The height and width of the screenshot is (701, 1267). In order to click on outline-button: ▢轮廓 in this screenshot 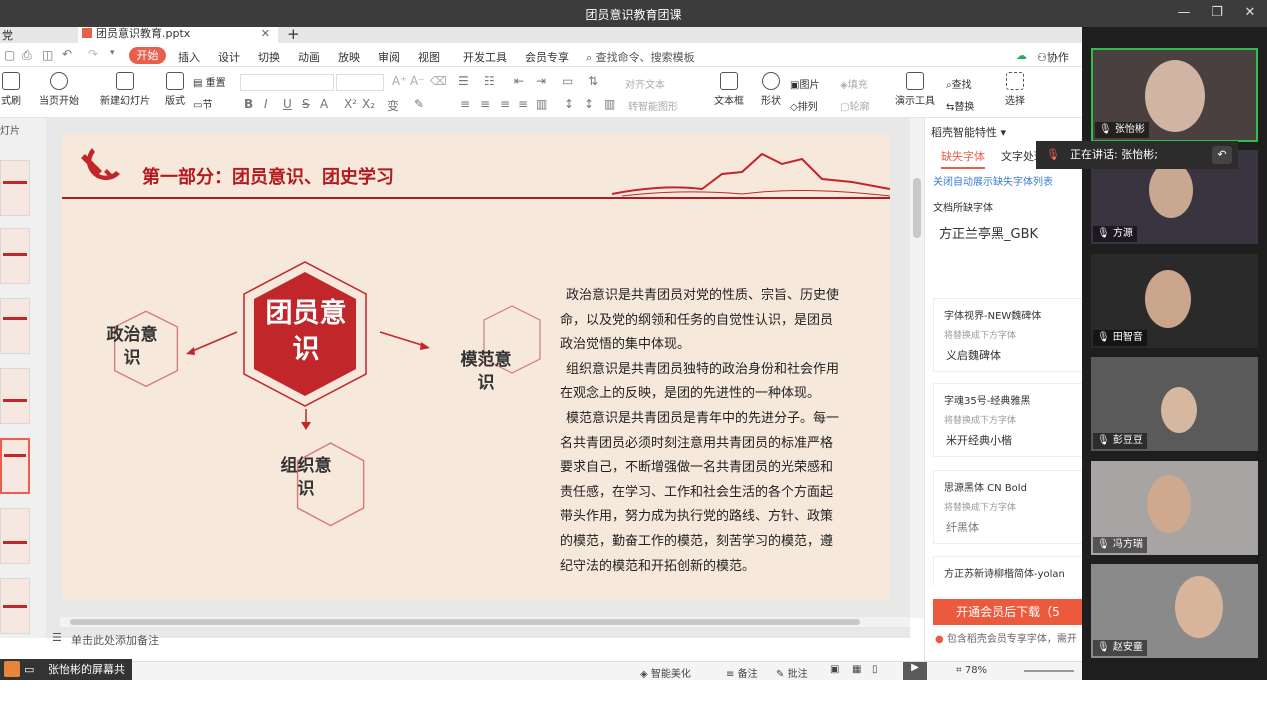, I will do `click(854, 105)`.